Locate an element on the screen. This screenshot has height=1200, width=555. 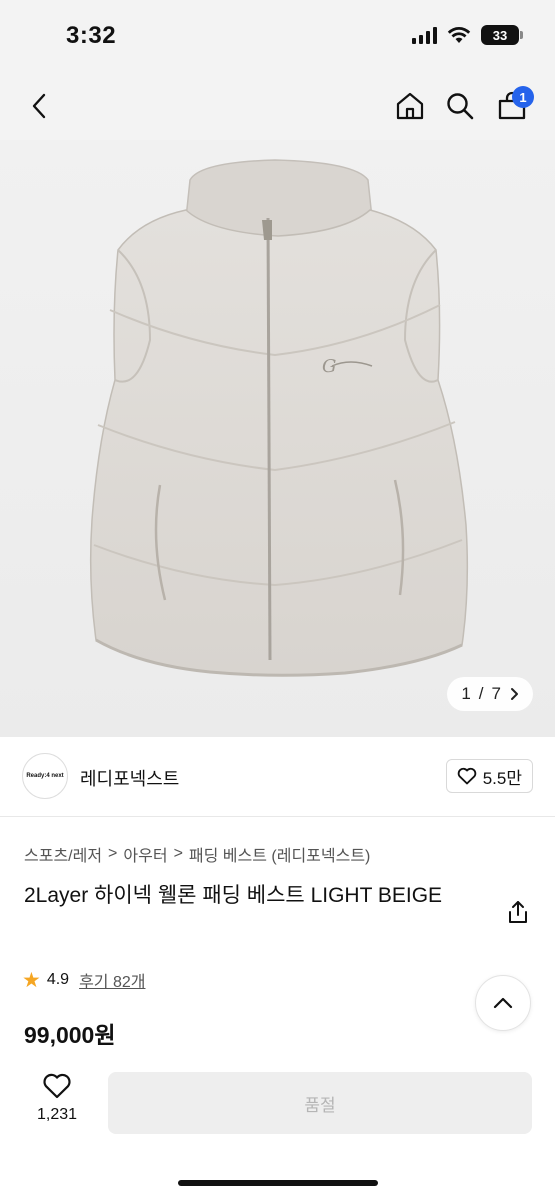
status-bar: 3:32 33 is located at coordinates (277, 36).